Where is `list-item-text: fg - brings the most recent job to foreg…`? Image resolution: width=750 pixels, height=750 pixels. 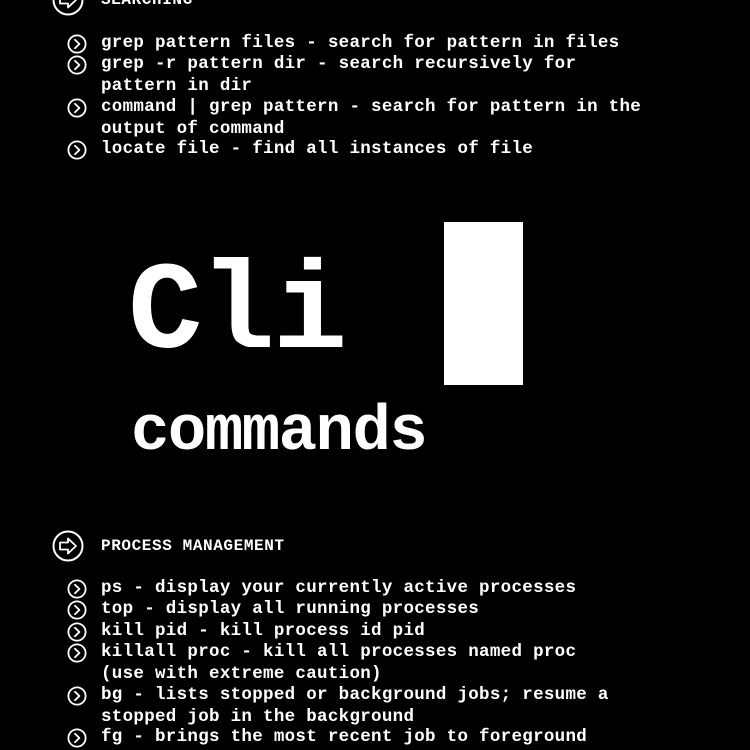 list-item-text: fg - brings the most recent job to foreg… is located at coordinates (344, 737).